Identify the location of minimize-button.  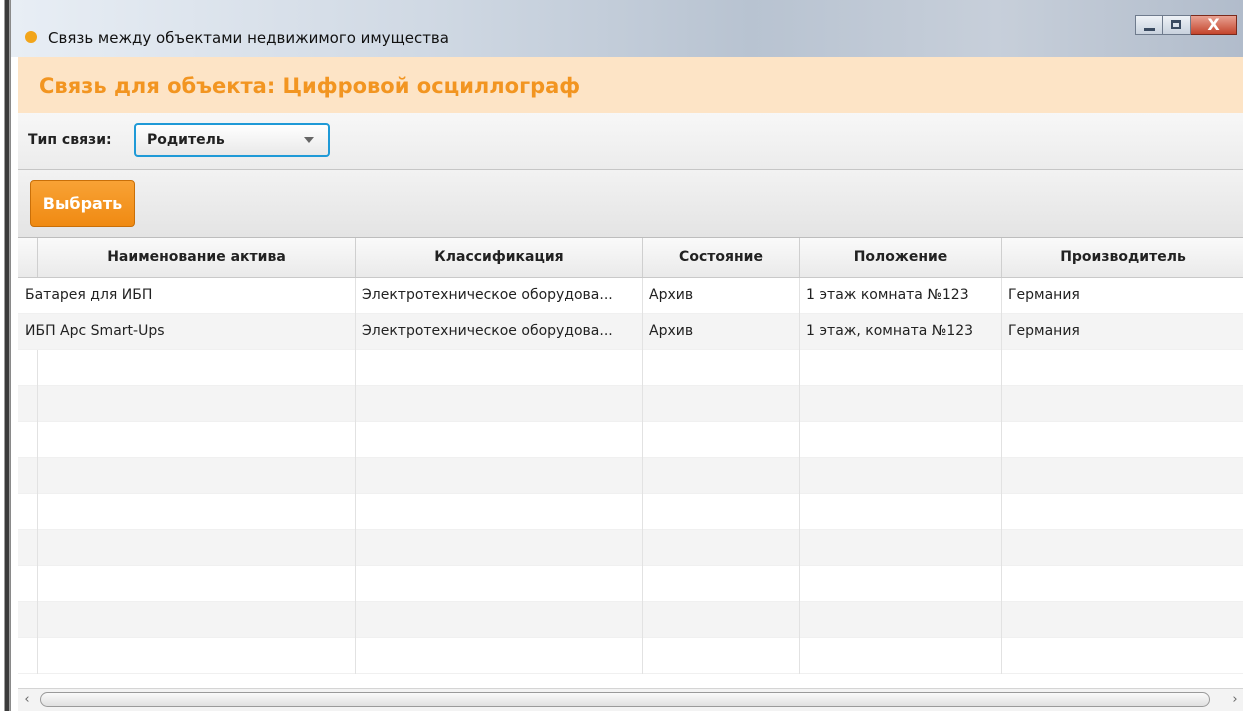
(1149, 25).